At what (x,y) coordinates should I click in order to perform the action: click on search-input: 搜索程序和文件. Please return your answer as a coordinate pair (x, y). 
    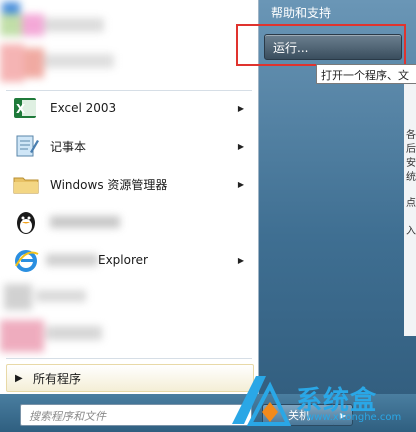
    Looking at the image, I should click on (136, 415).